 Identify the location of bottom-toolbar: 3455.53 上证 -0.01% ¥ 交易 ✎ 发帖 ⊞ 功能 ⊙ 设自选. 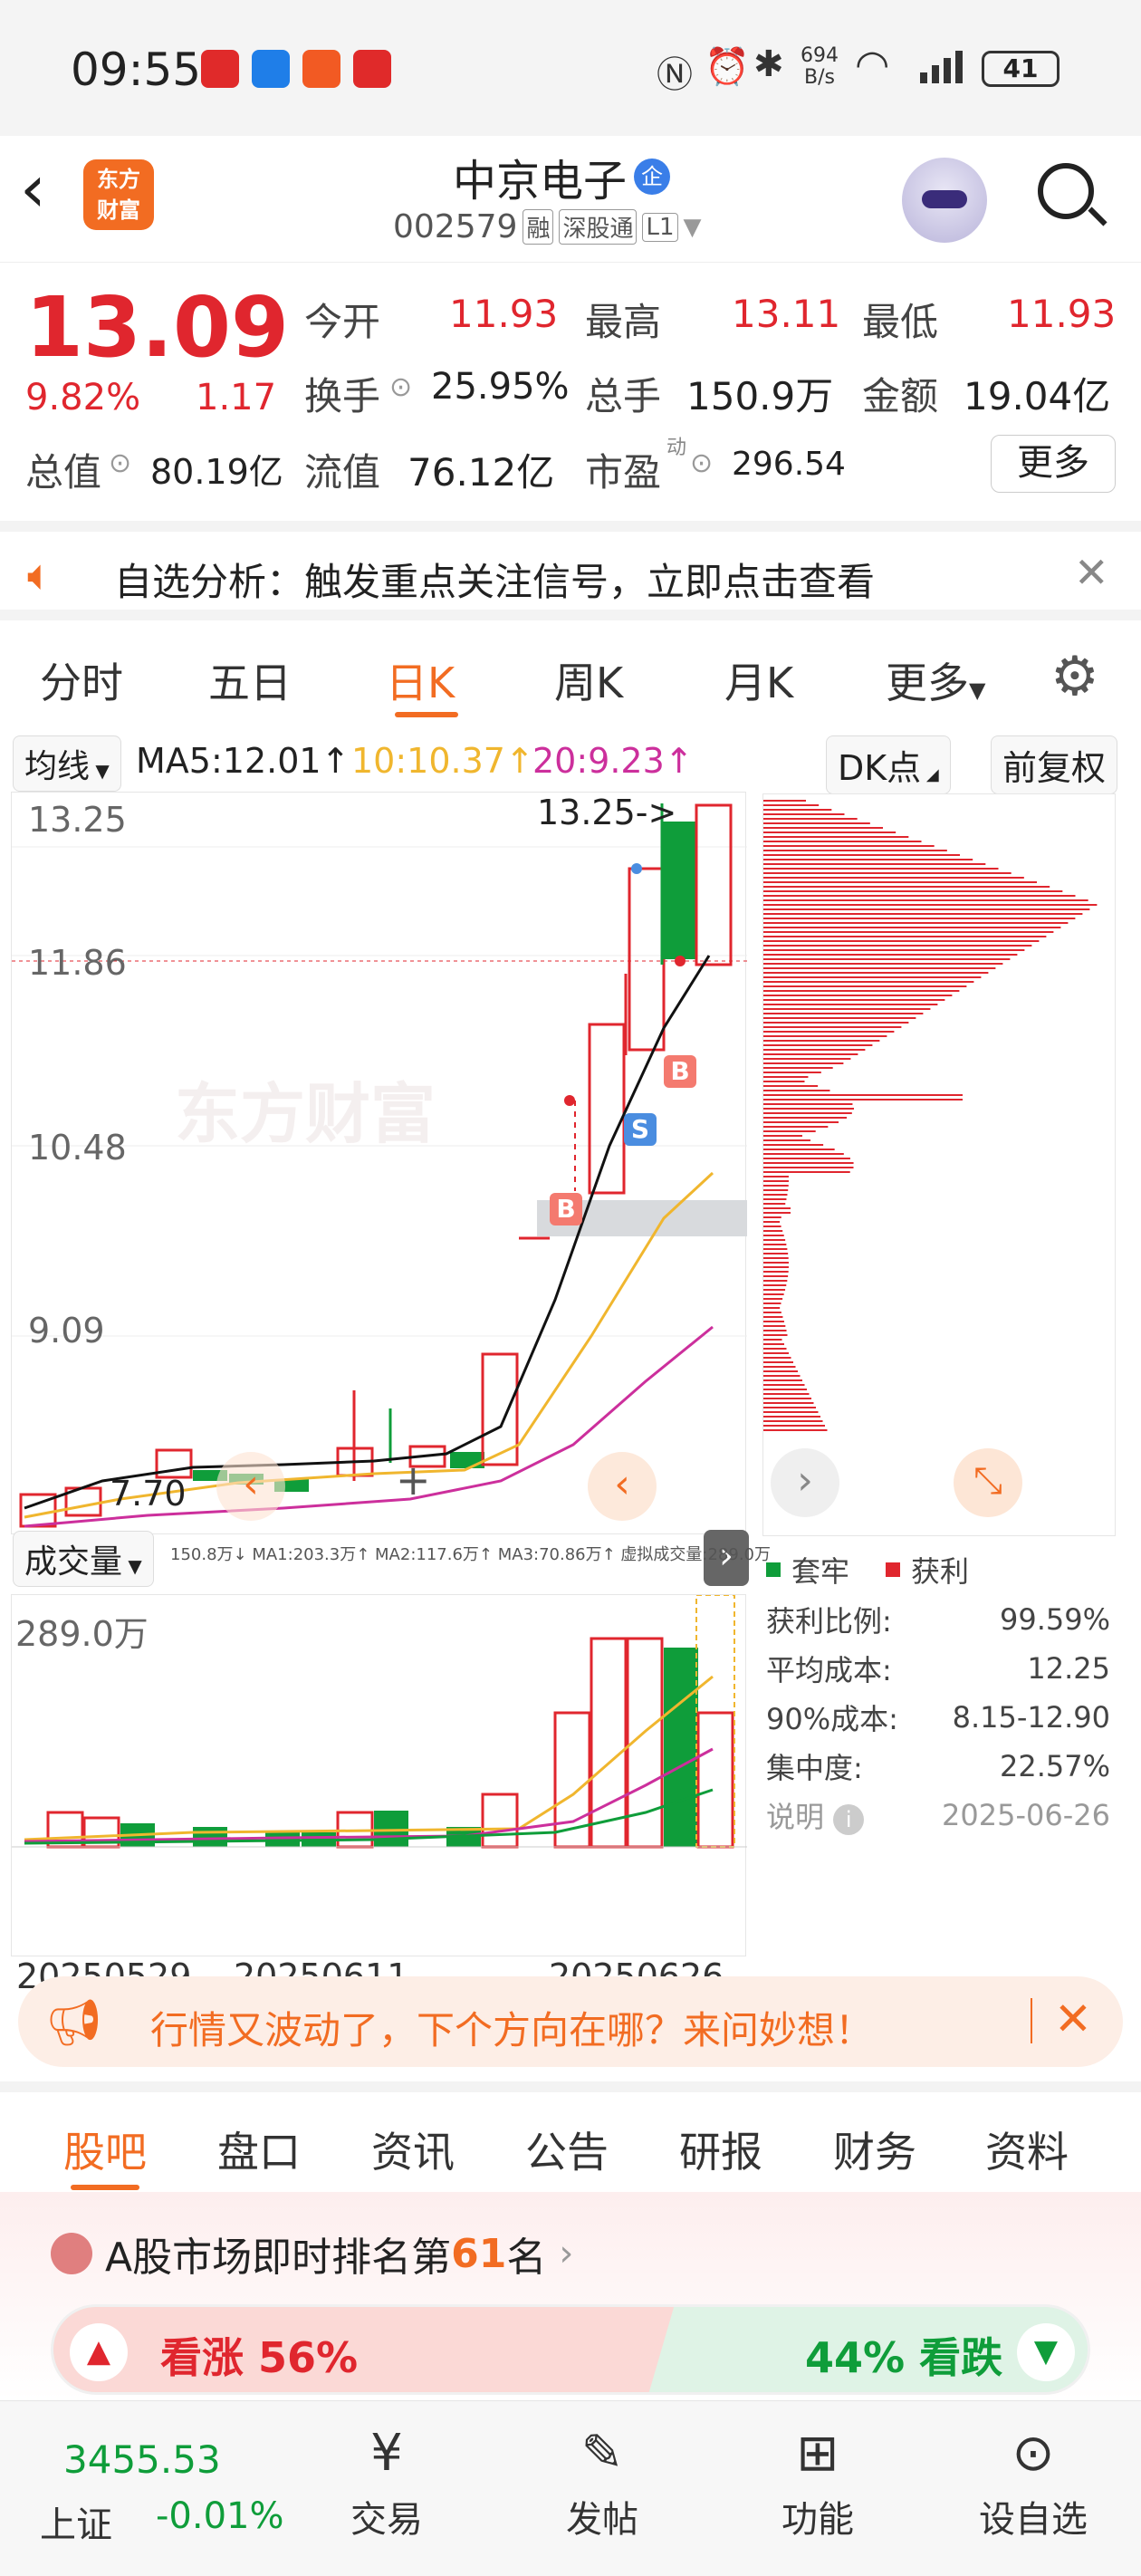
(570, 2488).